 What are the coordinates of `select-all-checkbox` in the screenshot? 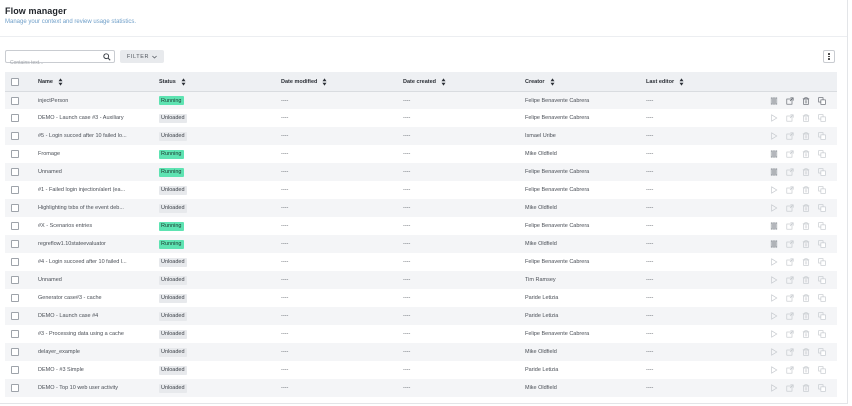 It's located at (15, 81).